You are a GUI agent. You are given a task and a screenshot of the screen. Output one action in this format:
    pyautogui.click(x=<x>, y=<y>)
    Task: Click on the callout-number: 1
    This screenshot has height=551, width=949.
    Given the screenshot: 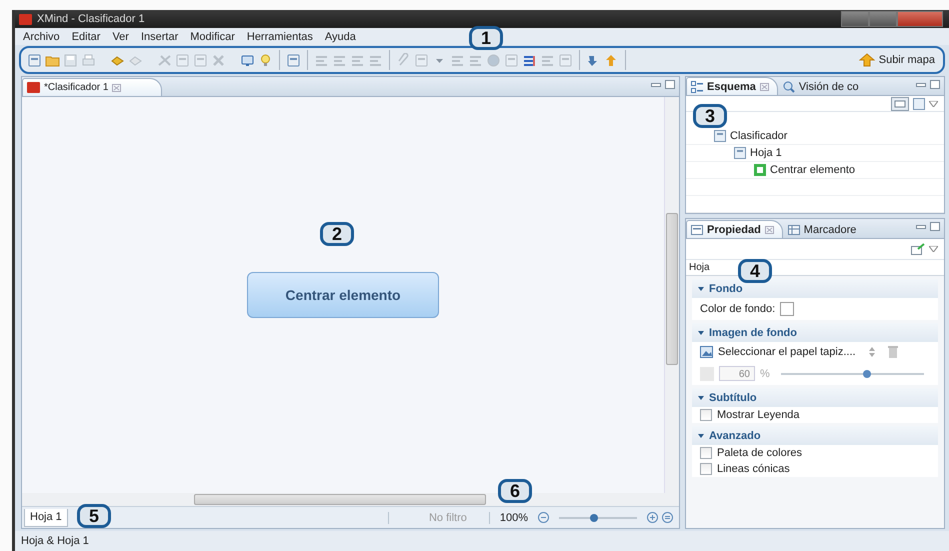 What is the action you would take?
    pyautogui.click(x=486, y=38)
    